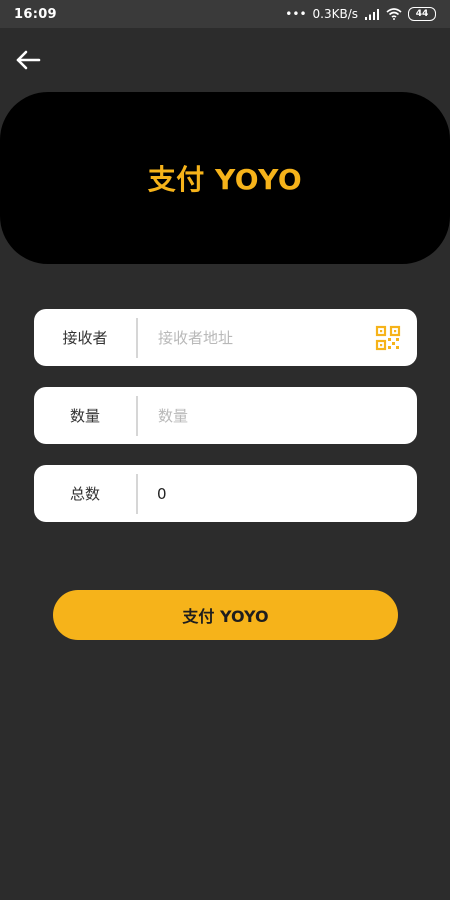 This screenshot has width=450, height=900. I want to click on receiver-address-input, so click(255, 337).